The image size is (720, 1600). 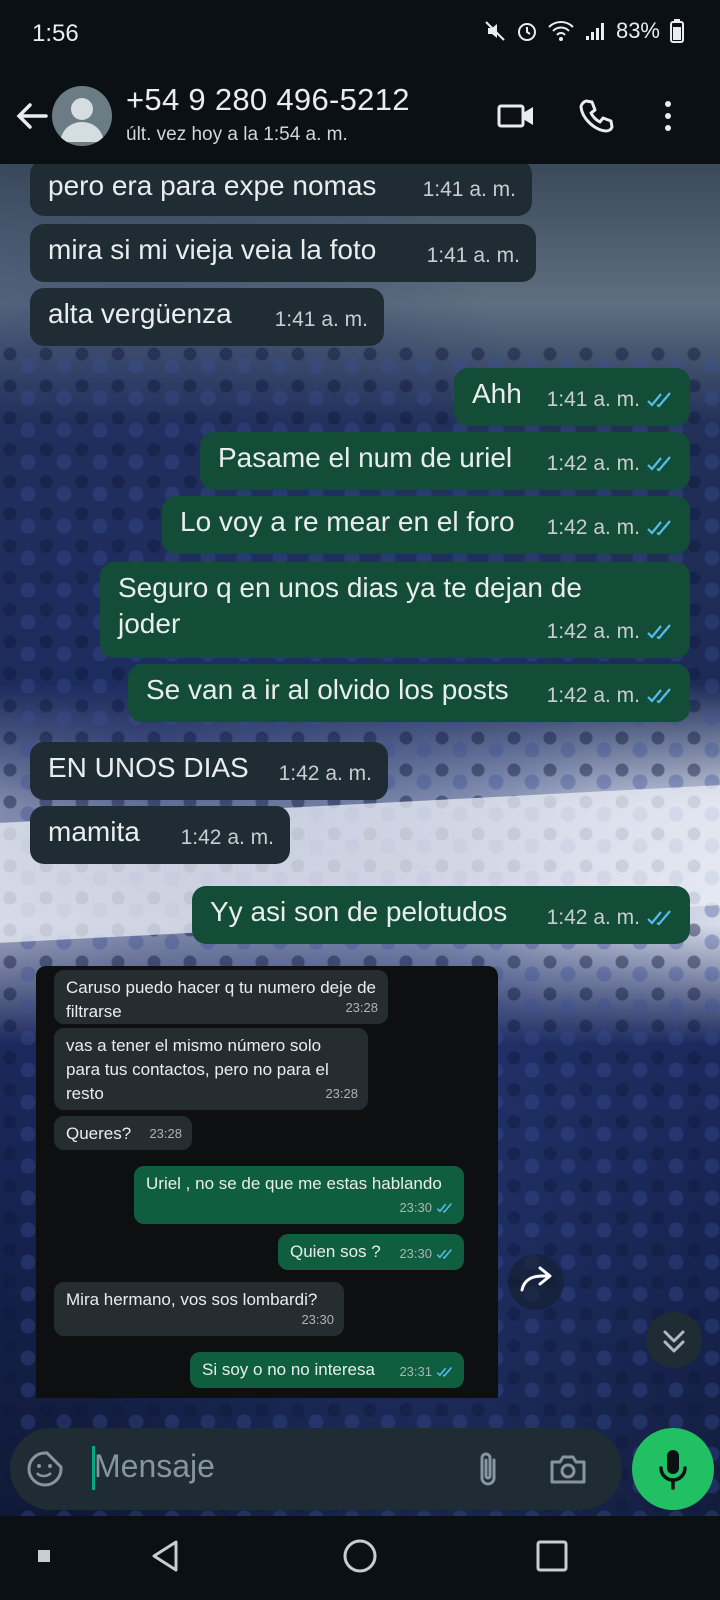 What do you see at coordinates (268, 100) in the screenshot?
I see `contact-name: +54 9 280 496-5212` at bounding box center [268, 100].